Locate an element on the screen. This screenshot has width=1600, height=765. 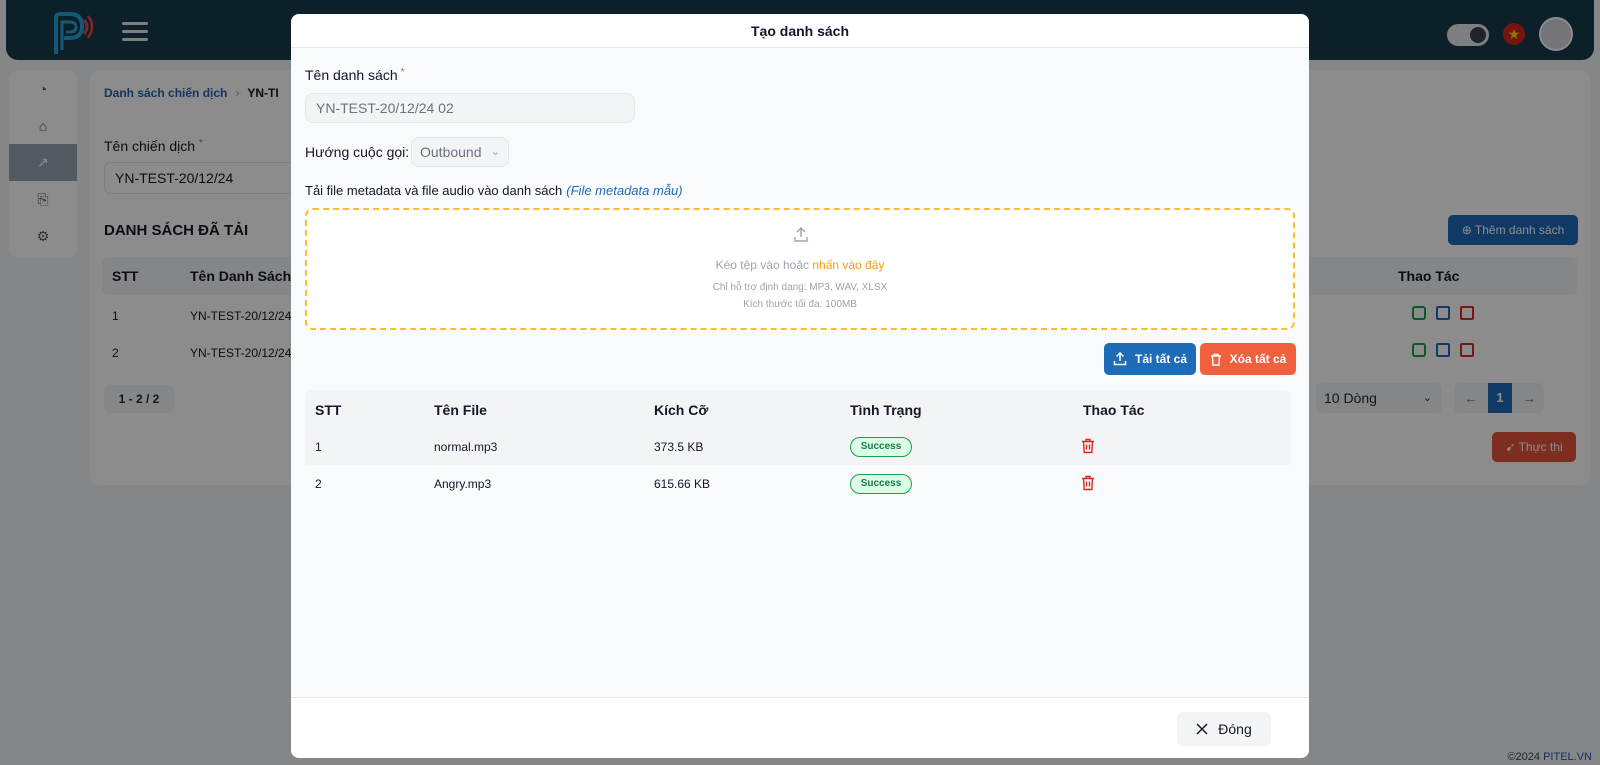
dropzone-formats-text: Chỉ hỗ trợ định dạng: MP3, WAV, XLSX is located at coordinates (800, 287).